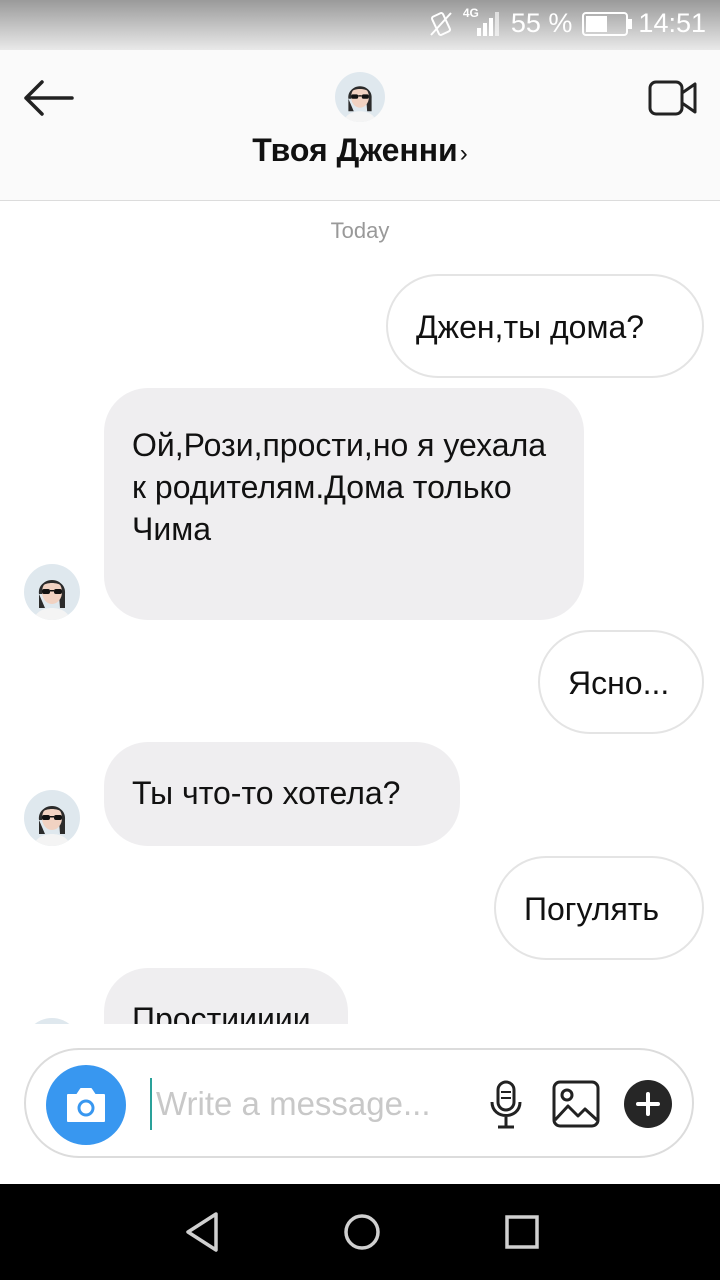 Image resolution: width=720 pixels, height=1280 pixels. I want to click on battery-level, so click(597, 23).